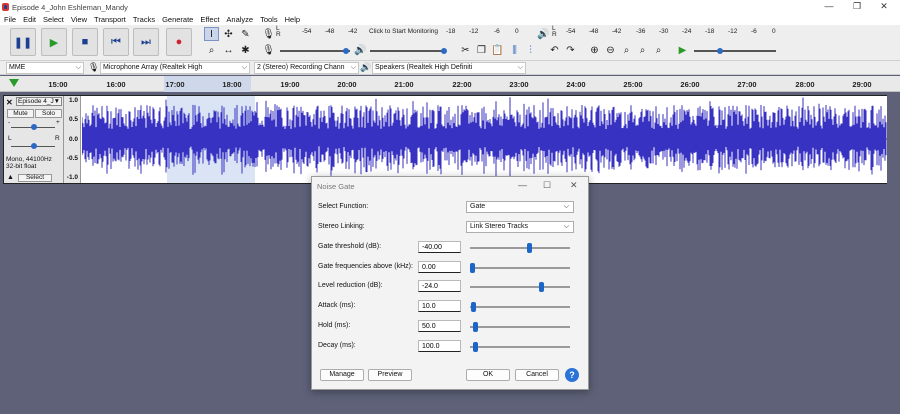 The height and width of the screenshot is (414, 900). I want to click on playback-volume-slider, so click(407, 51).